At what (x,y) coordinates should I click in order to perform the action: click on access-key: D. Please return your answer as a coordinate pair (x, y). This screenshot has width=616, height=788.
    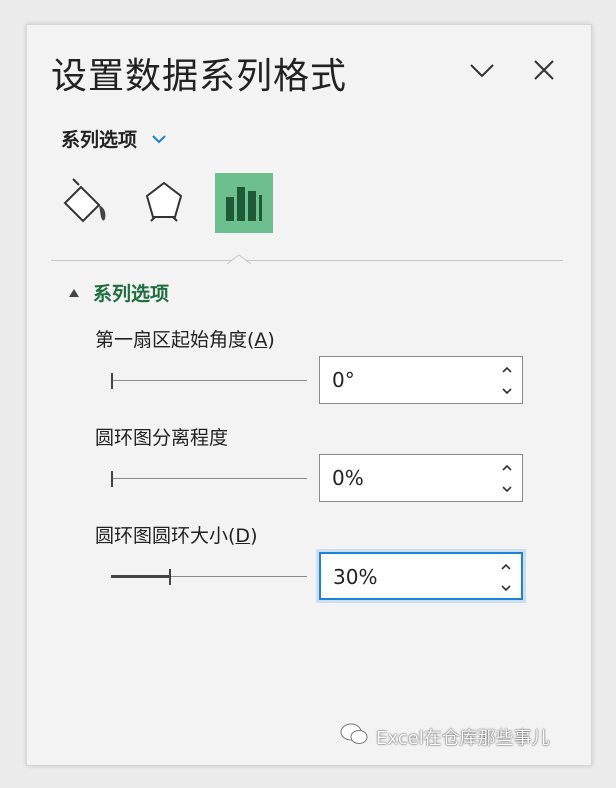
    Looking at the image, I should click on (243, 536).